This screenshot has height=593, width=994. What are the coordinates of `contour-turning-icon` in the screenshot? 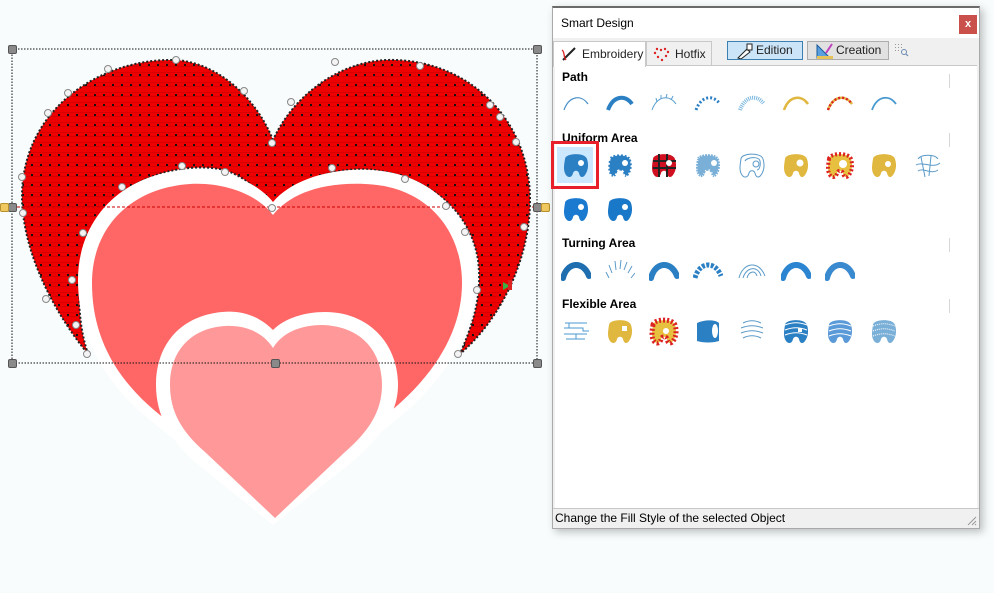 It's located at (752, 271).